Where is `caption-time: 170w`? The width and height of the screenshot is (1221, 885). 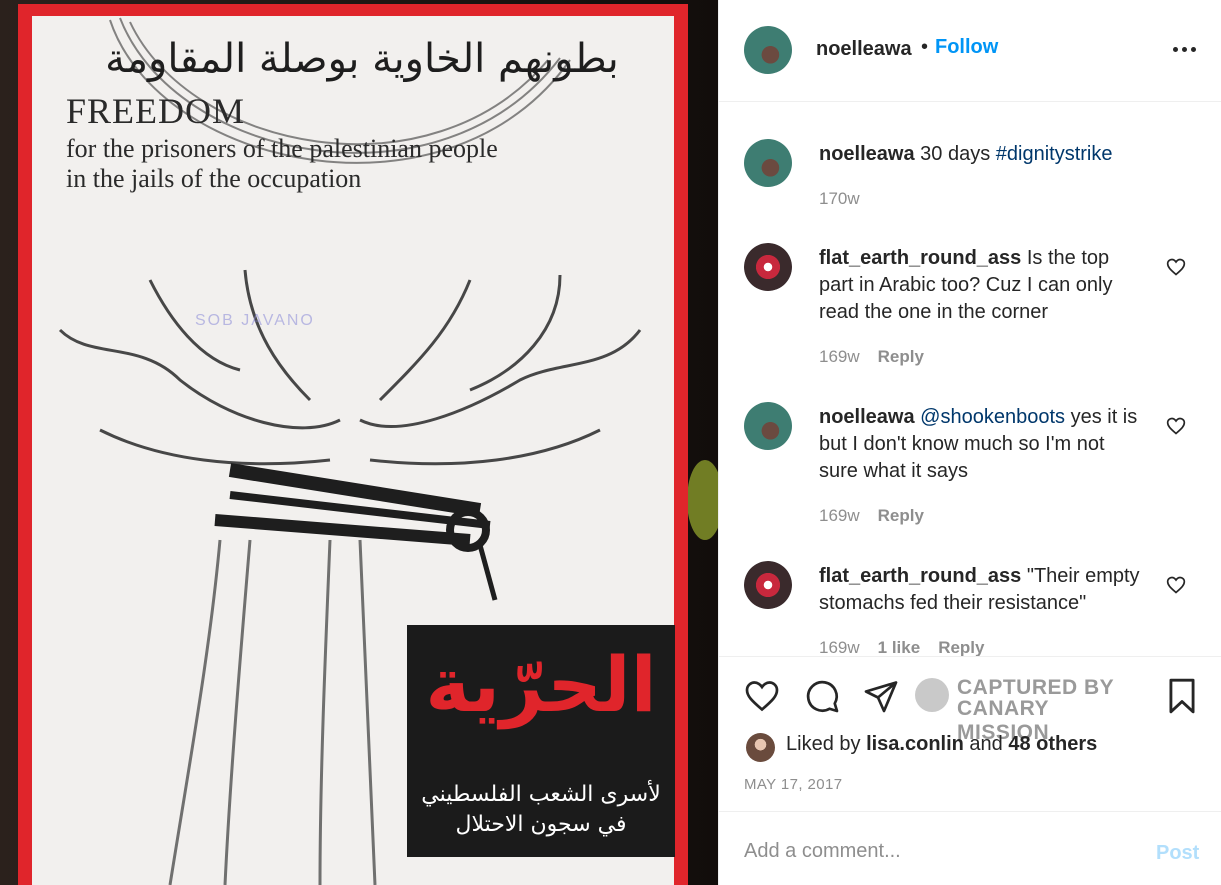
caption-time: 170w is located at coordinates (839, 198).